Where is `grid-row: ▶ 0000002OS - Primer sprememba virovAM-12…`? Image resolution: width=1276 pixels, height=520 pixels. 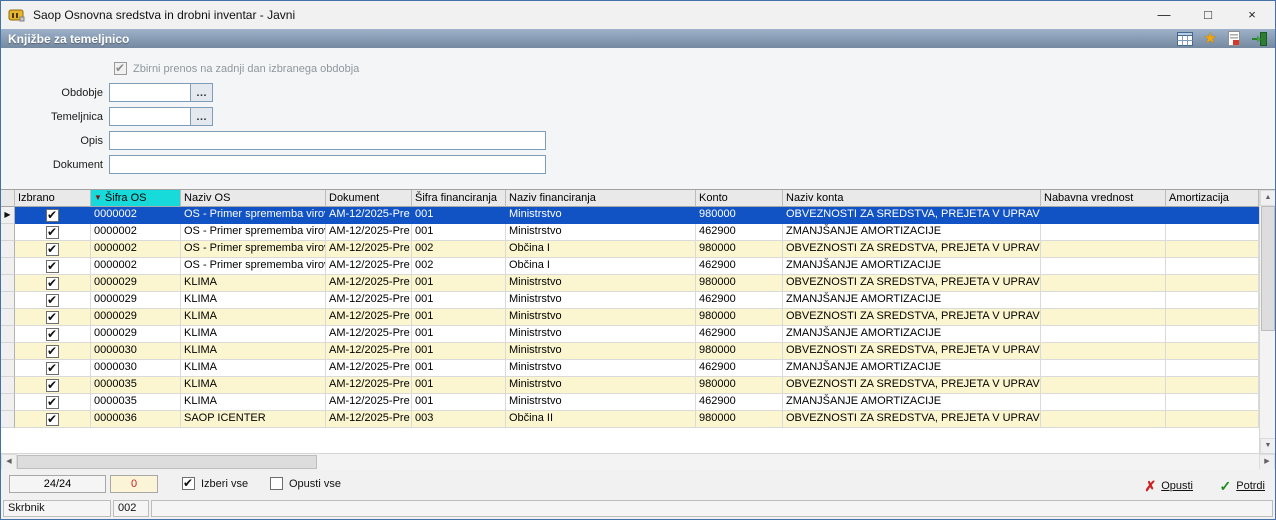
grid-row: ▶ 0000002OS - Primer sprememba virovAM-12… is located at coordinates (630, 215).